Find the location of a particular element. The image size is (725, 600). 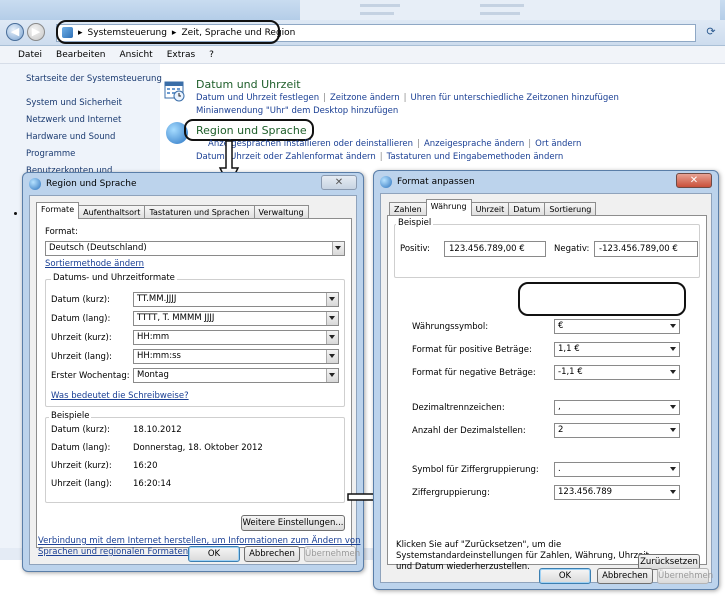

reset-note-line3: und Datum wiederherzustellen. is located at coordinates (463, 567).